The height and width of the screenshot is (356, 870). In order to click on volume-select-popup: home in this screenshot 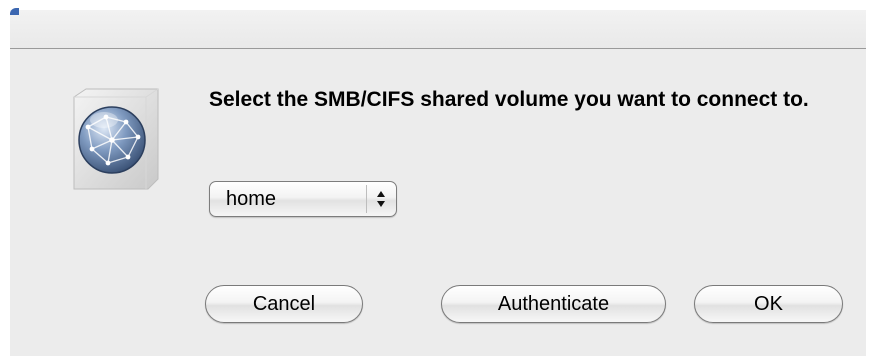, I will do `click(303, 199)`.